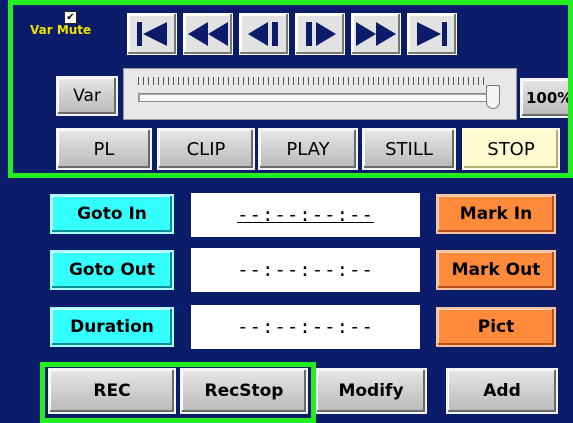 The height and width of the screenshot is (423, 573). What do you see at coordinates (496, 327) in the screenshot?
I see `pict-button: Pict` at bounding box center [496, 327].